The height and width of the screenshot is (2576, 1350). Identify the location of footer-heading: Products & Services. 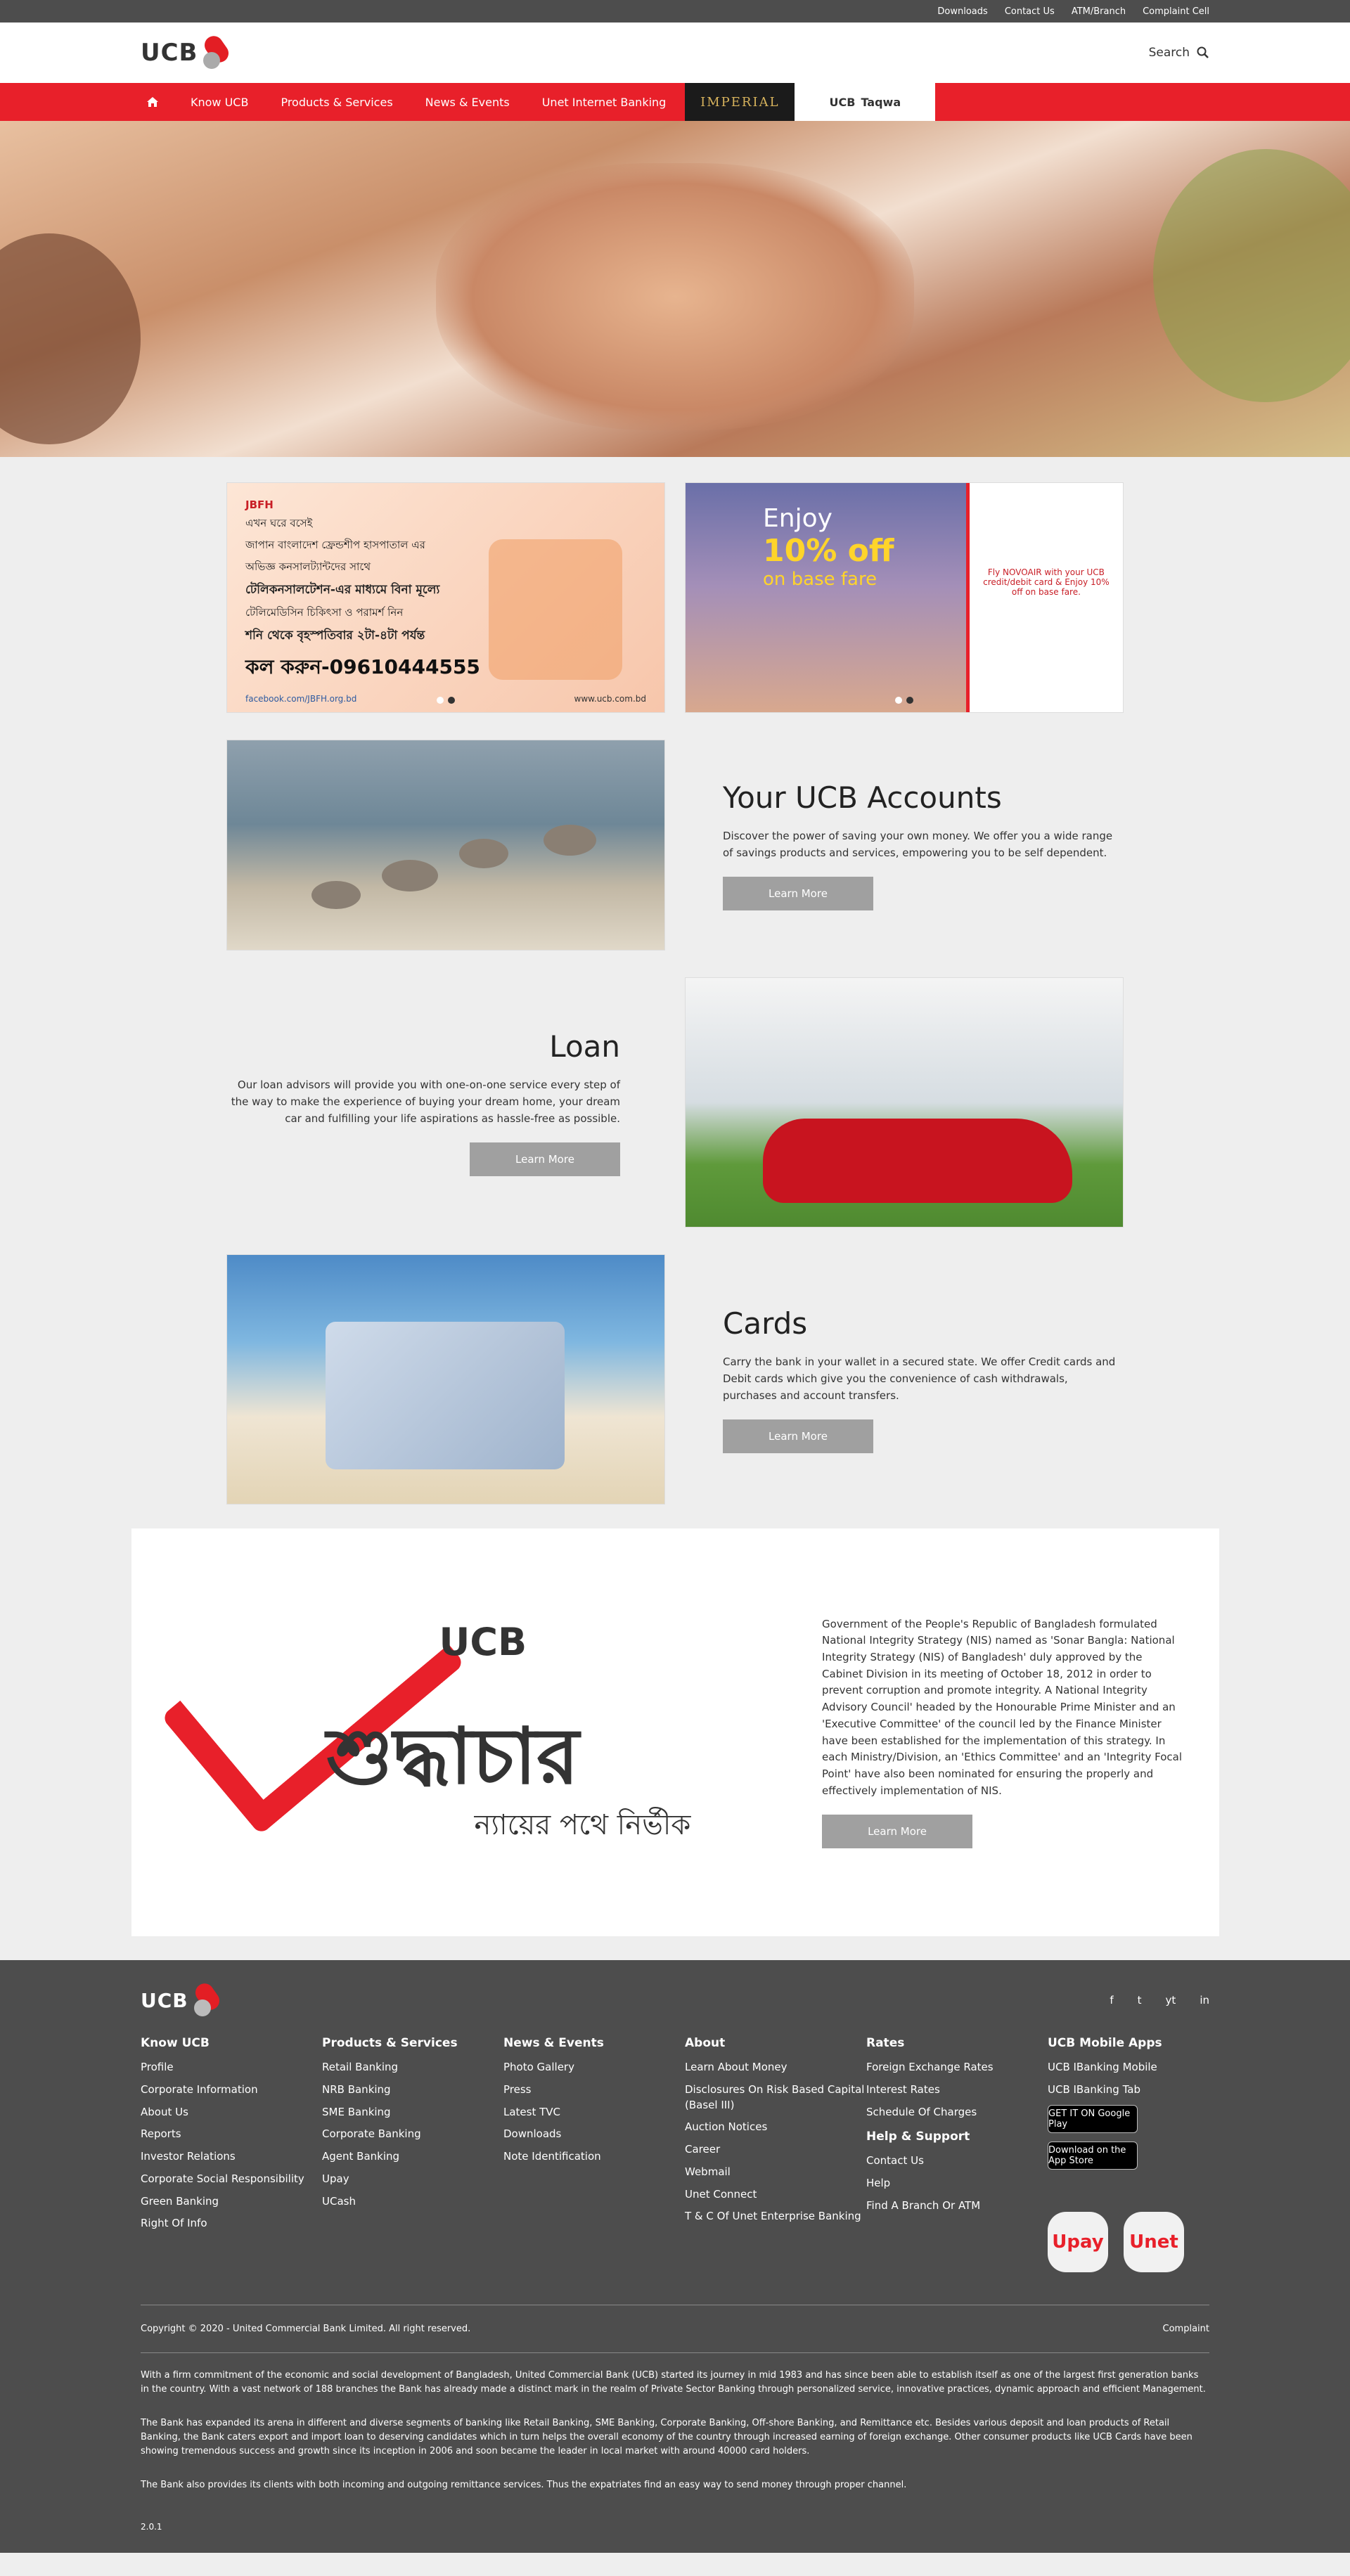
(390, 2043).